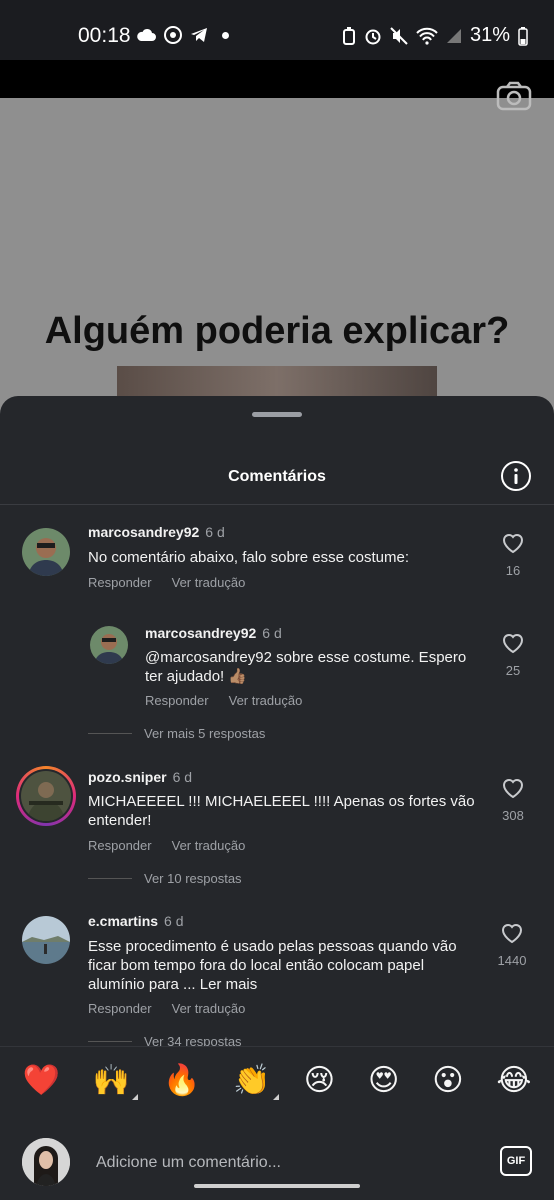 The height and width of the screenshot is (1200, 554). Describe the element at coordinates (277, 79) in the screenshot. I see `post-header` at that location.